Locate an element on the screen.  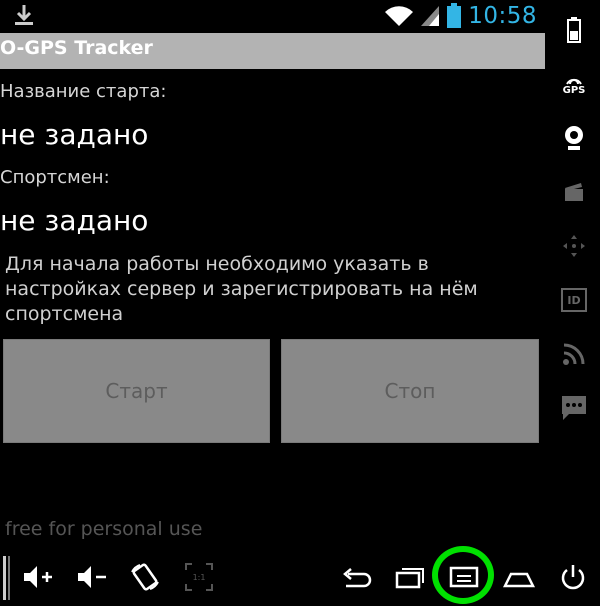
app-title: O-GPS Tracker is located at coordinates (76, 48).